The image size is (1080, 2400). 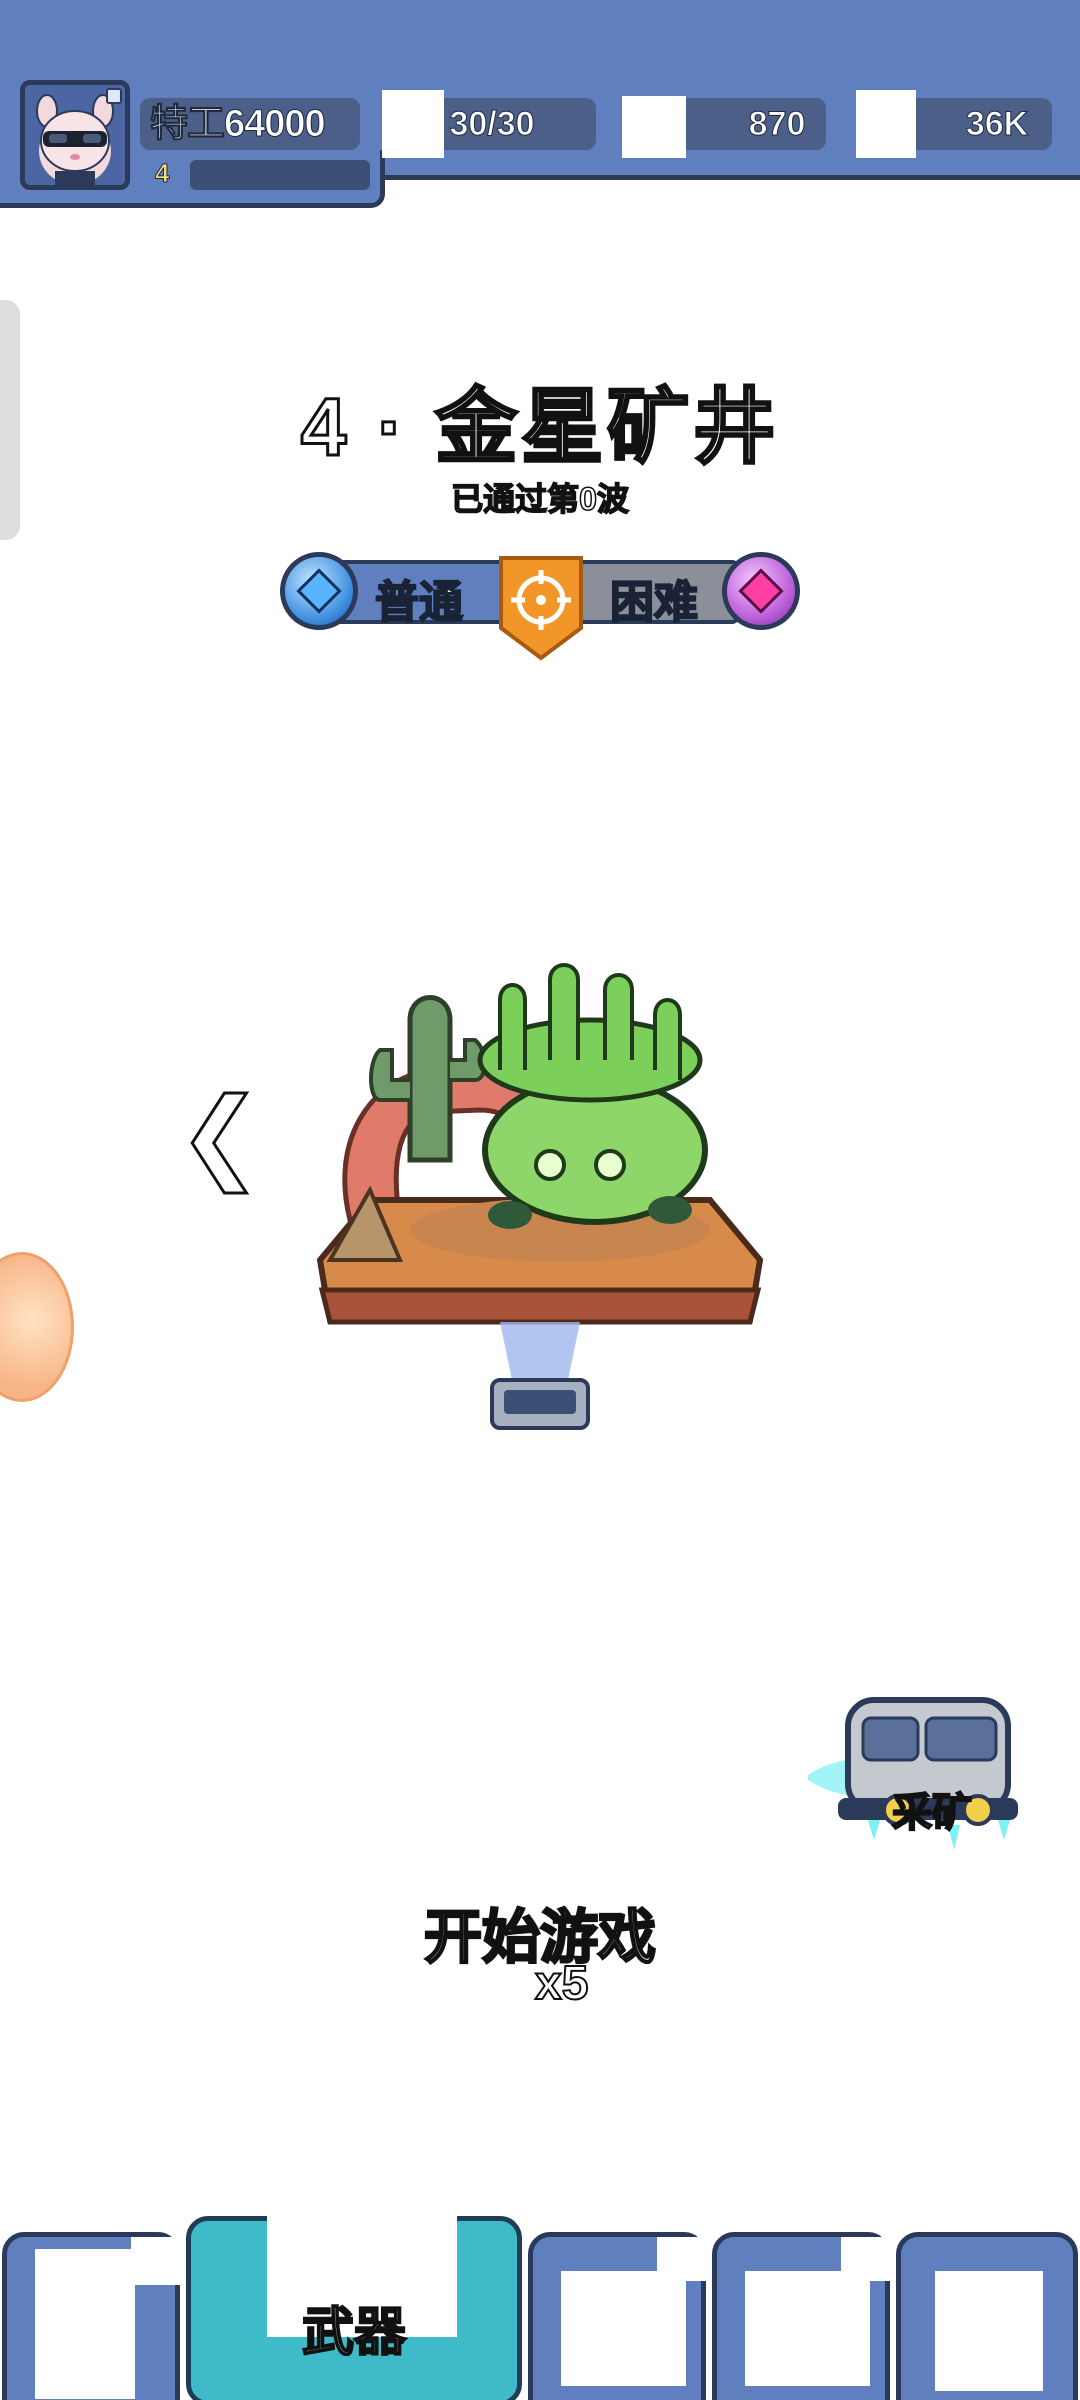 I want to click on difficulty-hard-label: 困难, so click(x=654, y=598).